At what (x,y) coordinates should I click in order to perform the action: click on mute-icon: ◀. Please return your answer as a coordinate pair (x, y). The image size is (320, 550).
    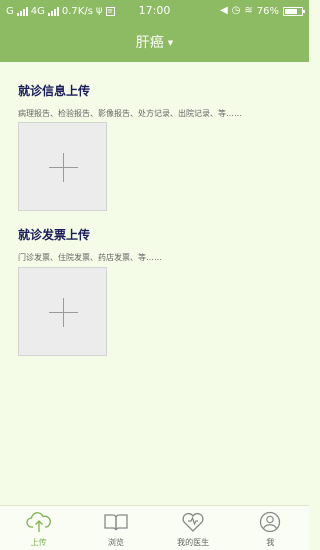
    Looking at the image, I should click on (223, 10).